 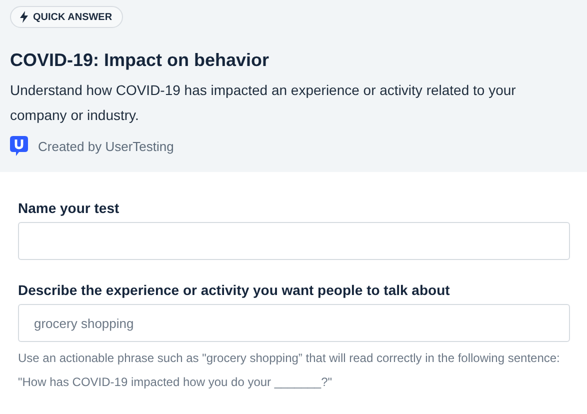 I want to click on description: Understand how COVID-19 has impacted an experience or activity related to your company or industry., so click(x=263, y=103).